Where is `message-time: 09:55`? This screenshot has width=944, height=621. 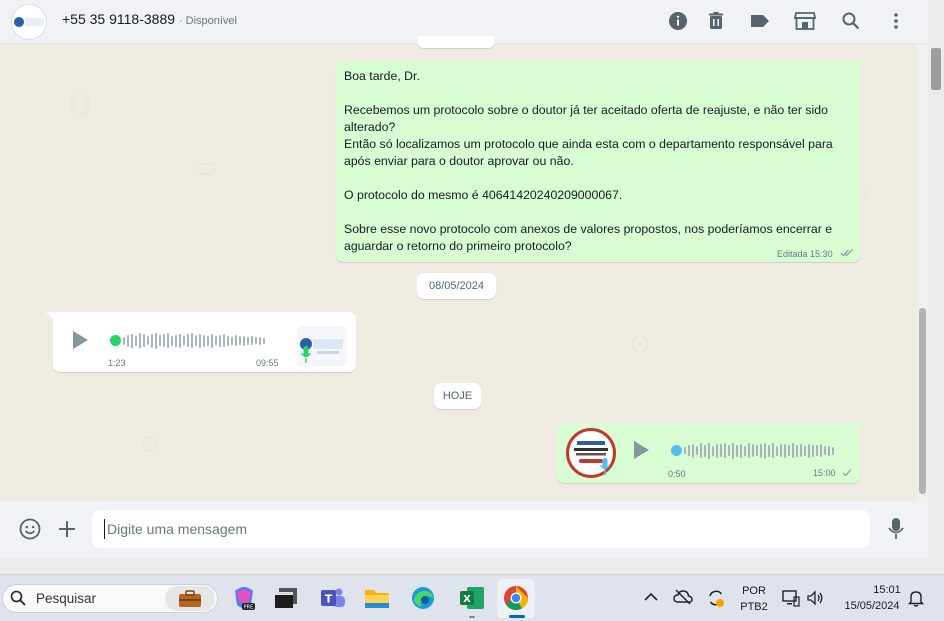 message-time: 09:55 is located at coordinates (267, 363).